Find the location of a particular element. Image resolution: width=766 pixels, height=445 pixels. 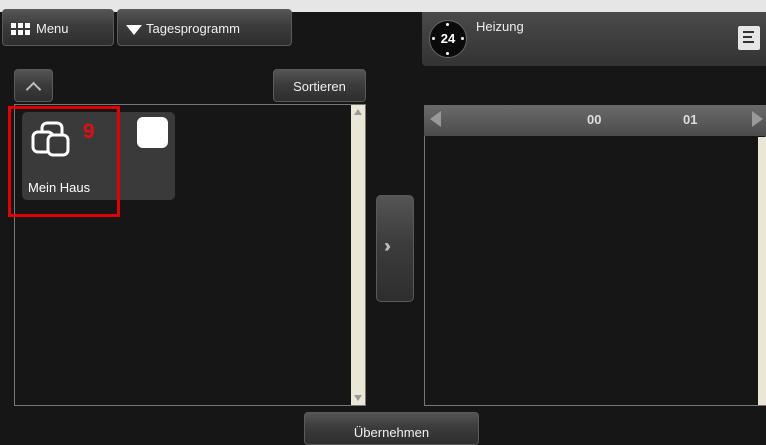

sort-label: Sortieren is located at coordinates (319, 86).